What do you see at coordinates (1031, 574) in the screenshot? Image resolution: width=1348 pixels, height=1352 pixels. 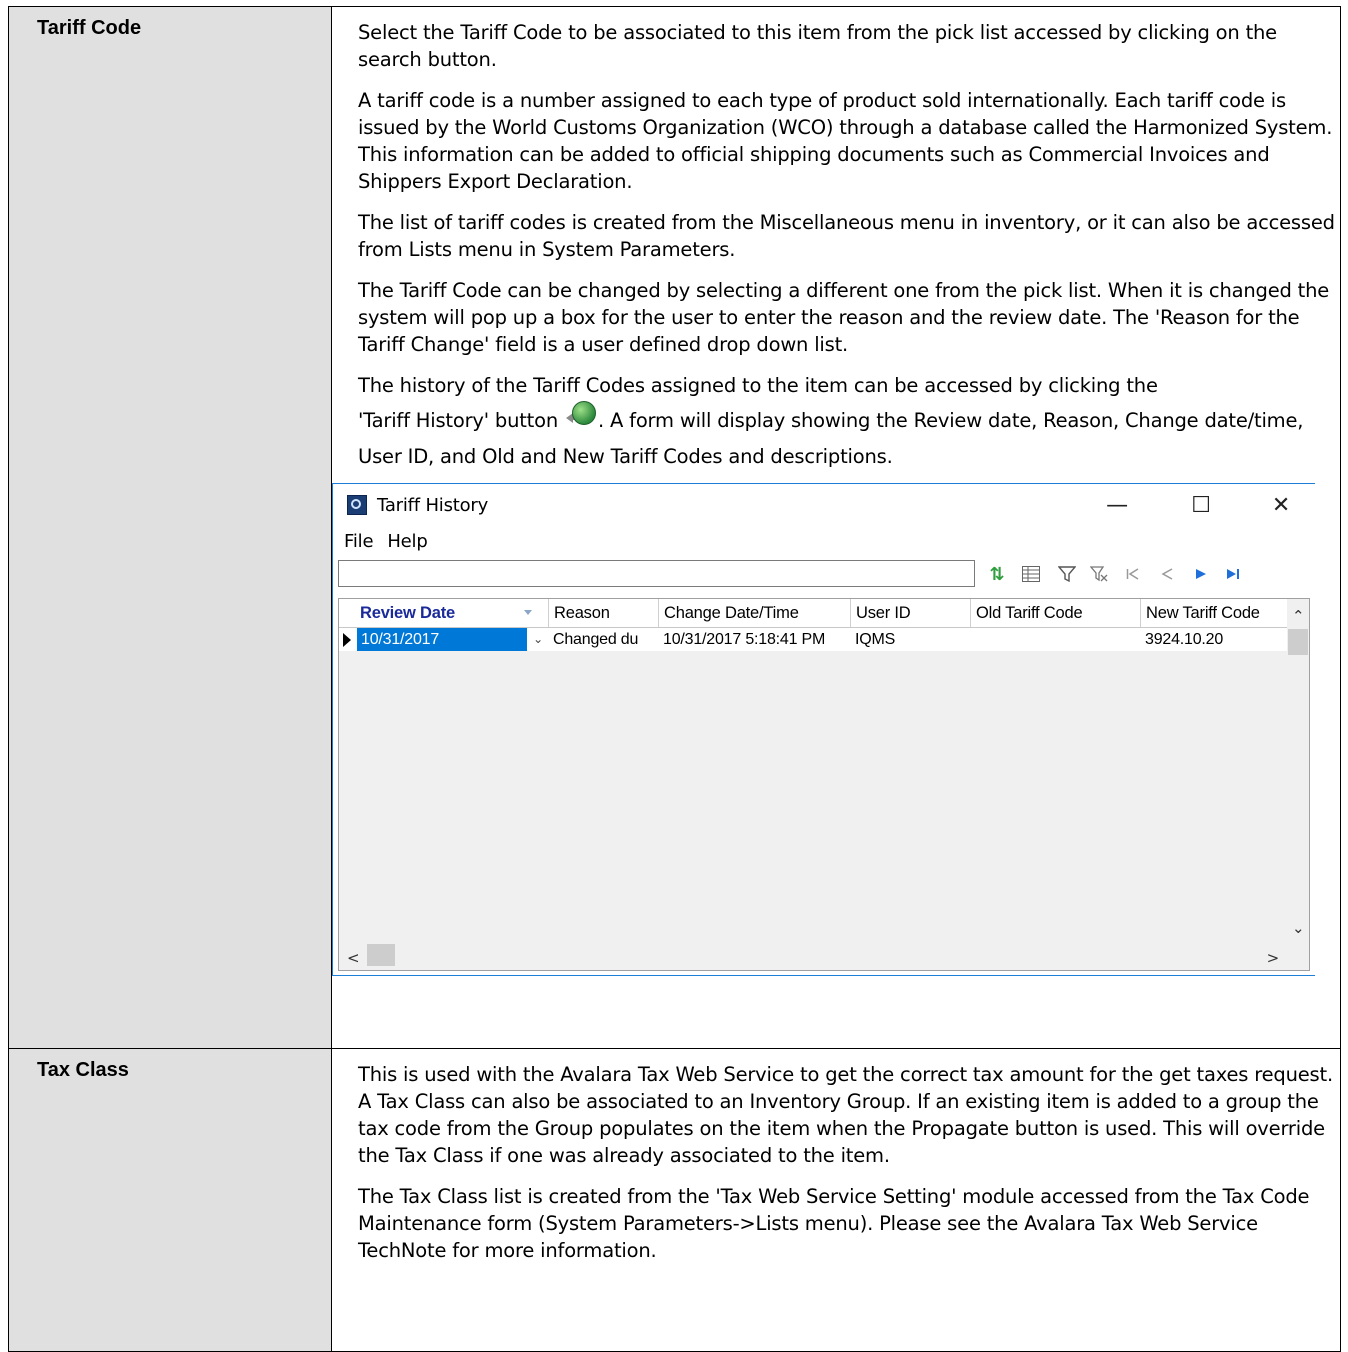 I see `columns-icon` at bounding box center [1031, 574].